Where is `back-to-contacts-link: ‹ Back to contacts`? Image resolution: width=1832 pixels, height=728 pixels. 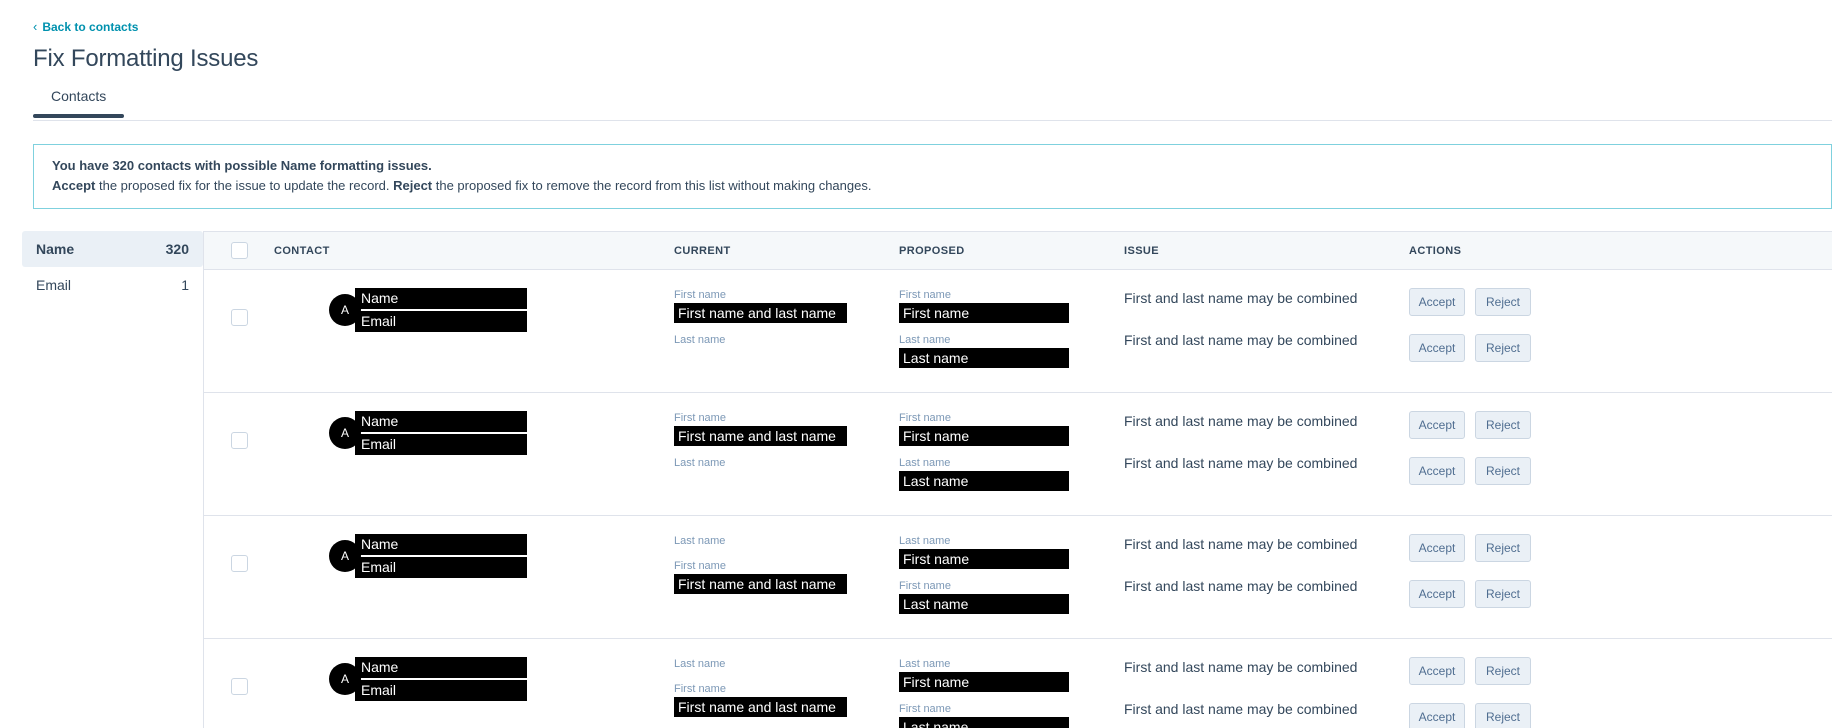 back-to-contacts-link: ‹ Back to contacts is located at coordinates (85, 27).